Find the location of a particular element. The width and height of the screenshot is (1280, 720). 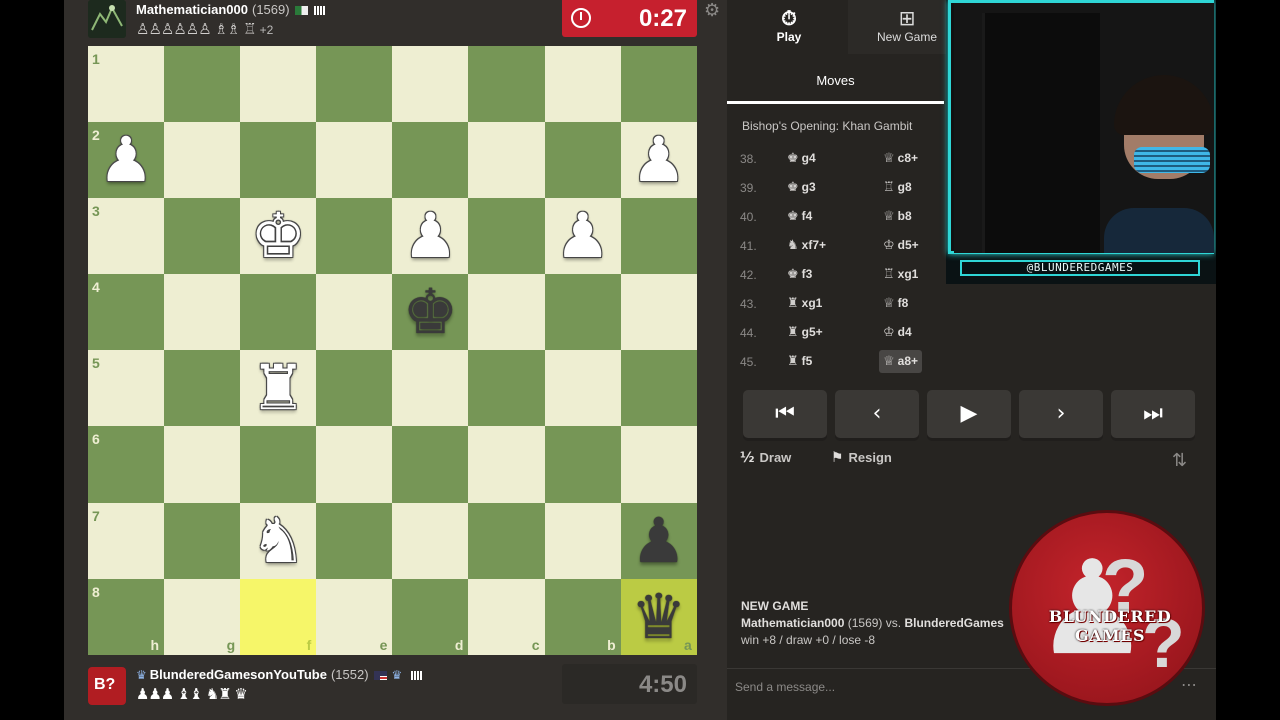

chess-piece: ♜ is located at coordinates (278, 388).